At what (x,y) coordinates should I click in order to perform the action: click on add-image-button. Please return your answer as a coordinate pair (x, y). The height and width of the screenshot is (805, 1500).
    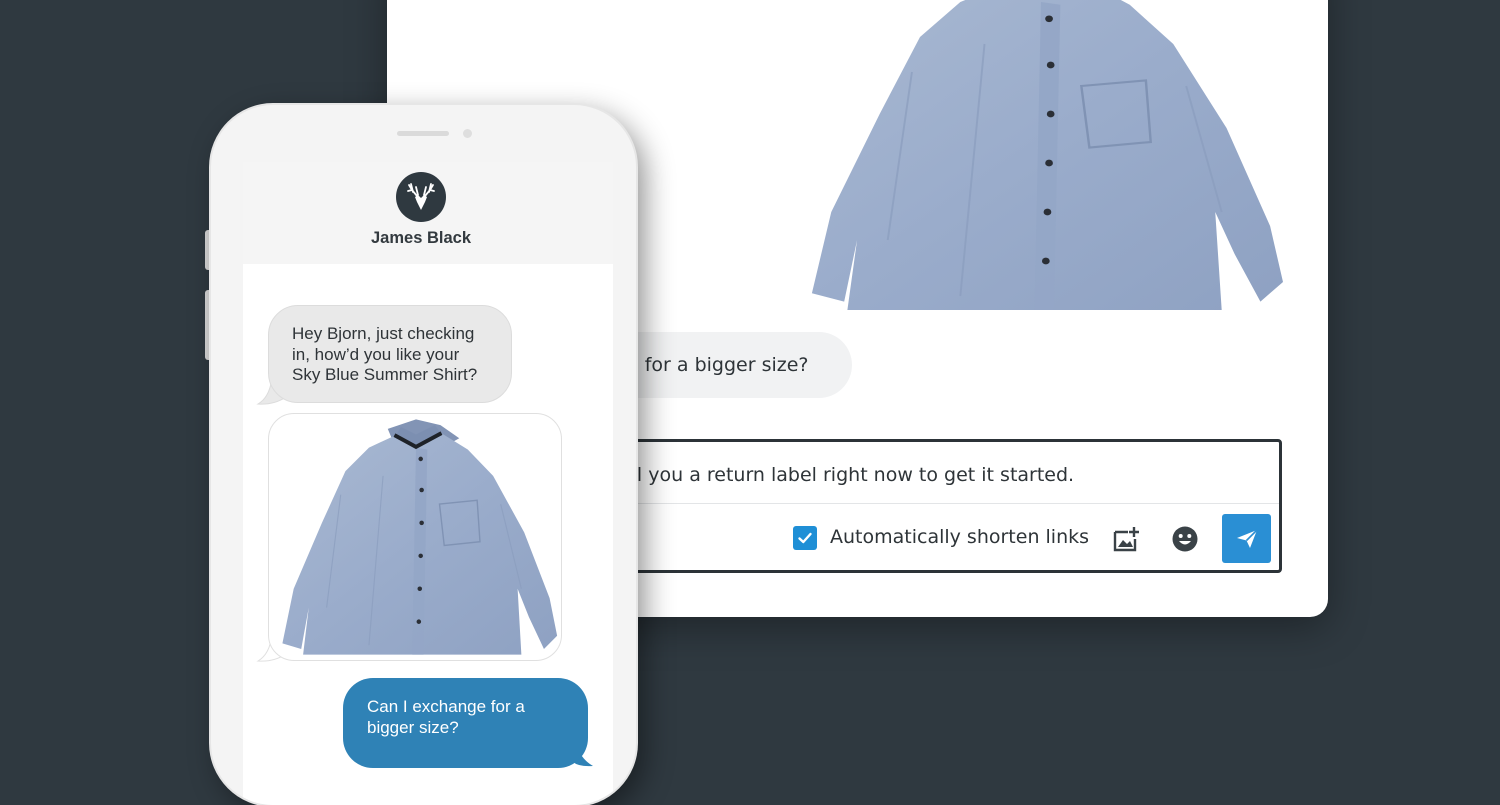
    Looking at the image, I should click on (1126, 539).